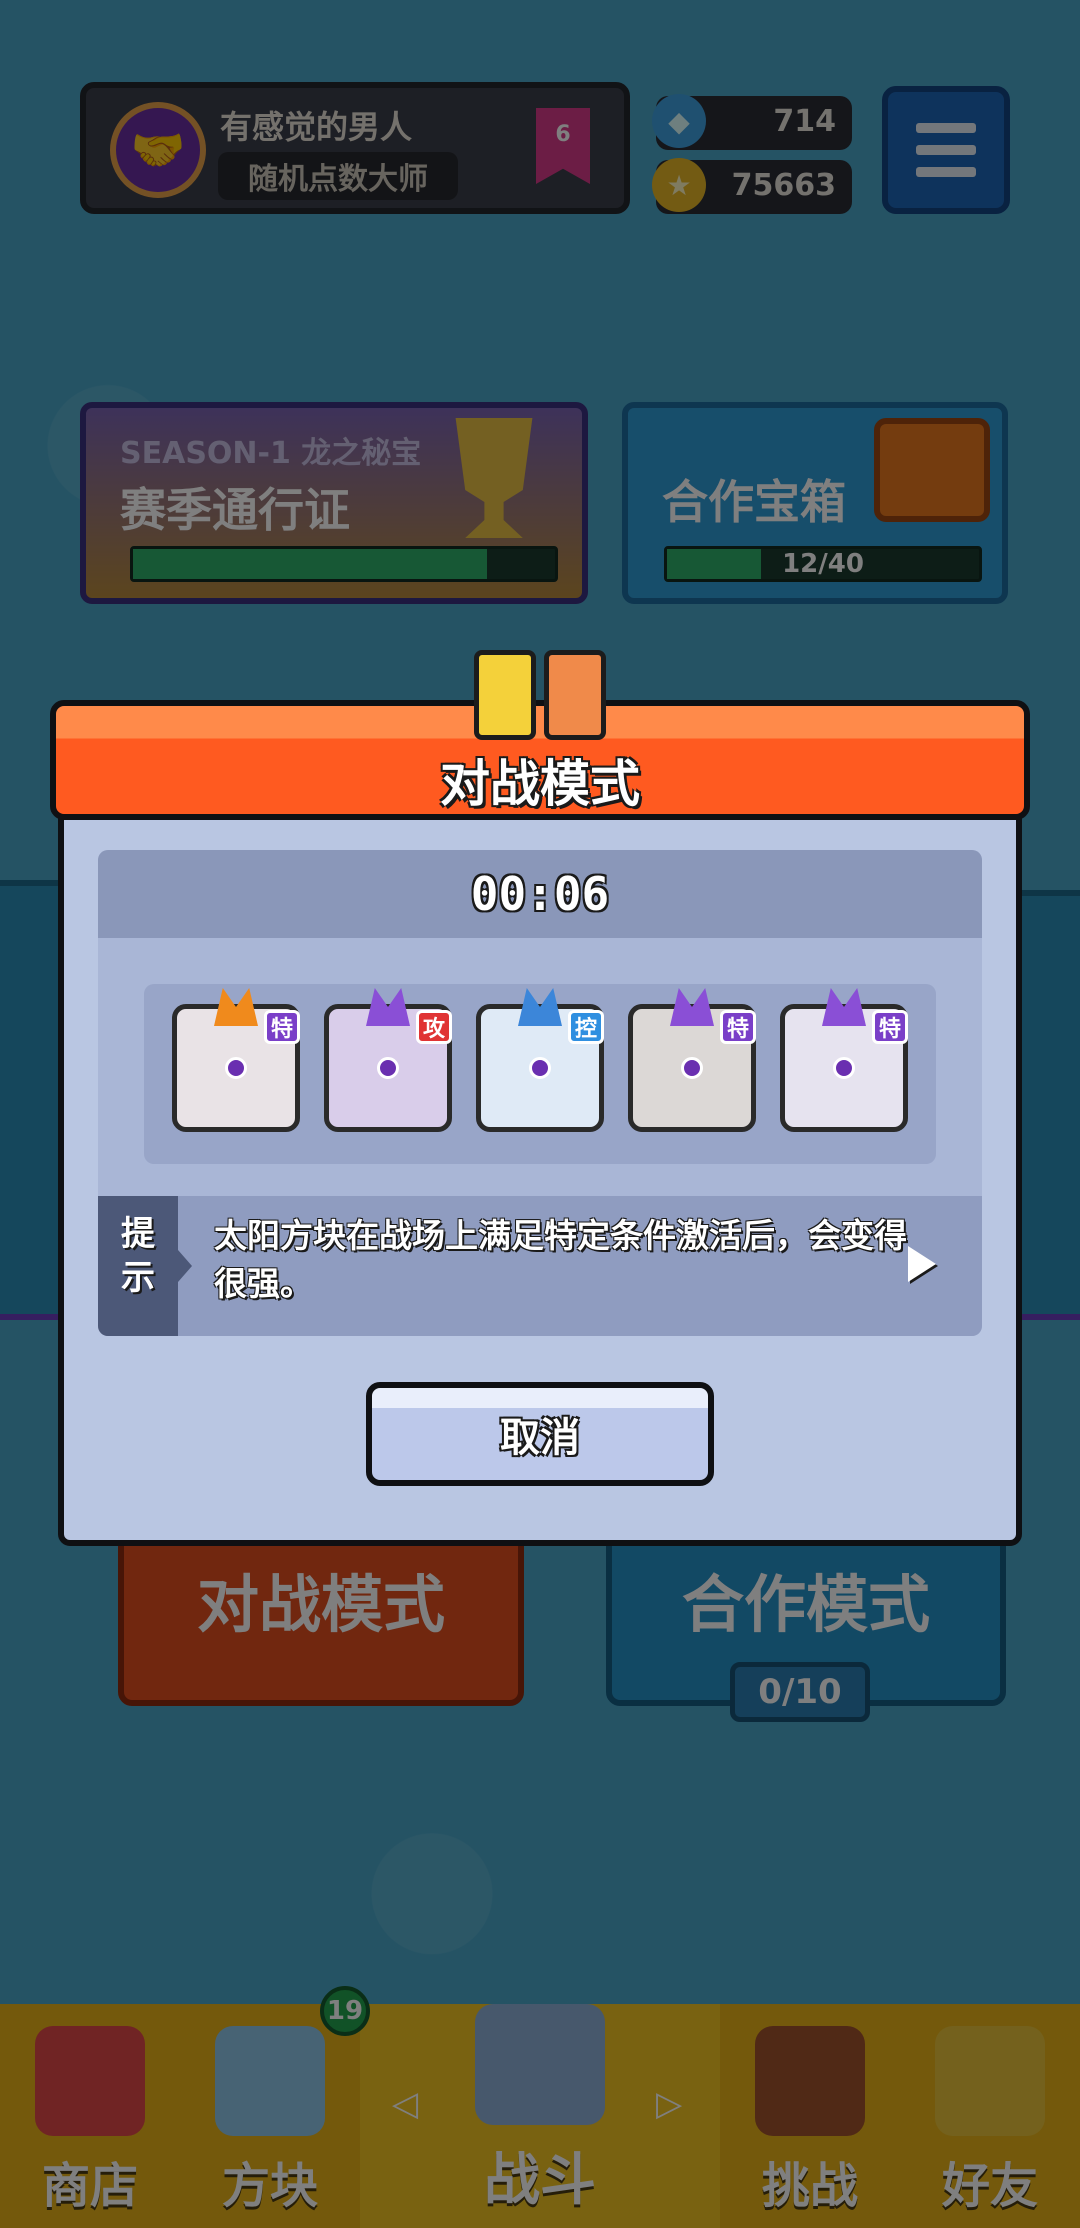 The height and width of the screenshot is (2228, 1080). What do you see at coordinates (540, 1434) in the screenshot?
I see `cancel-button: 取消` at bounding box center [540, 1434].